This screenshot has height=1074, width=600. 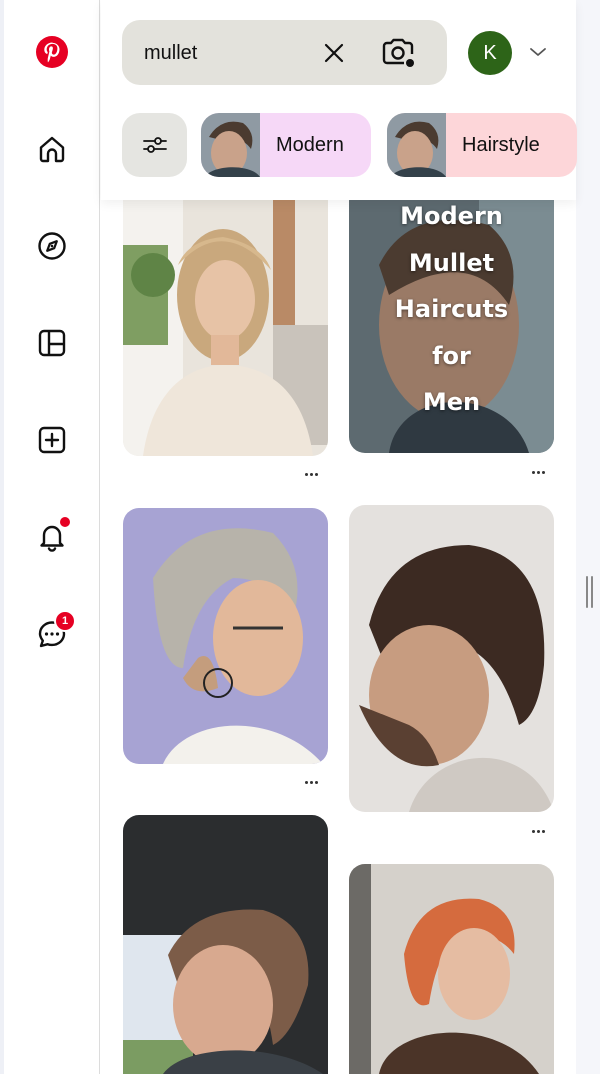 I want to click on home-icon, so click(x=52, y=149).